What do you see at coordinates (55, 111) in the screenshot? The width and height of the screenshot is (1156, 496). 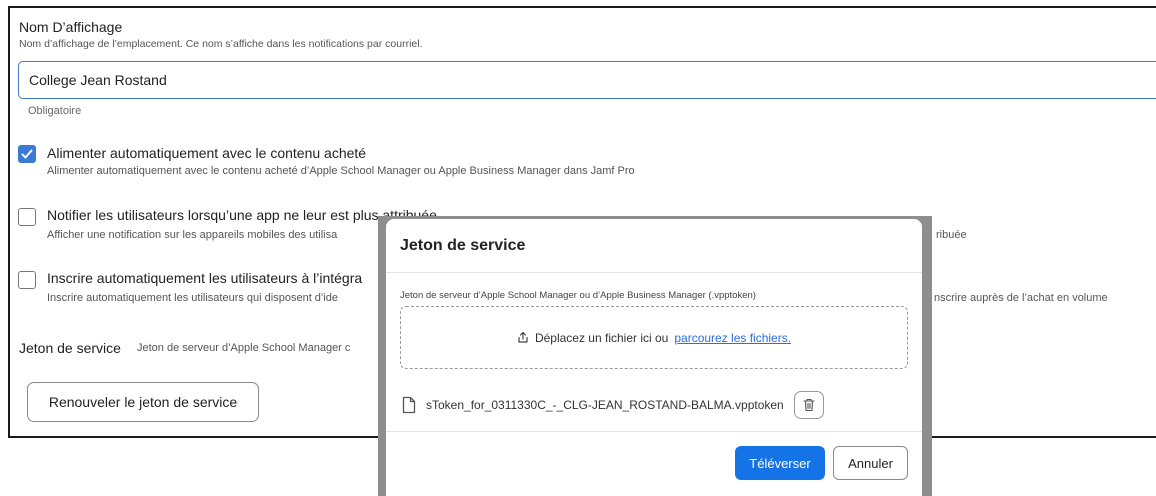 I see `required-note: Obligatoire` at bounding box center [55, 111].